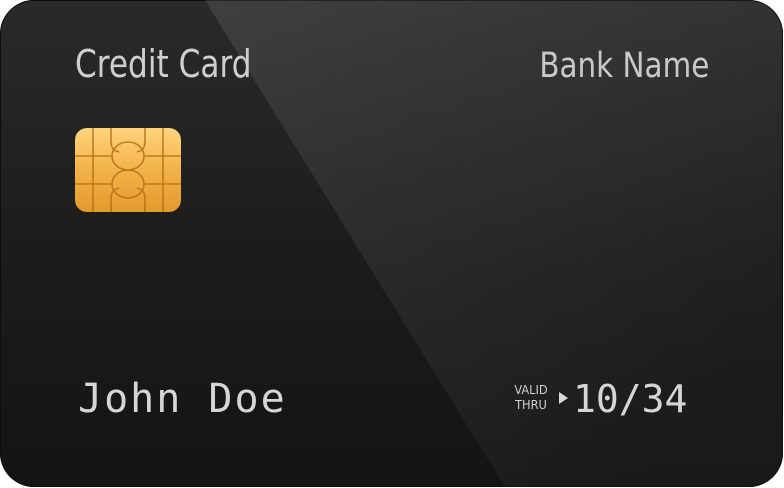 The image size is (784, 488). I want to click on valid-label-line1: VALID, so click(531, 390).